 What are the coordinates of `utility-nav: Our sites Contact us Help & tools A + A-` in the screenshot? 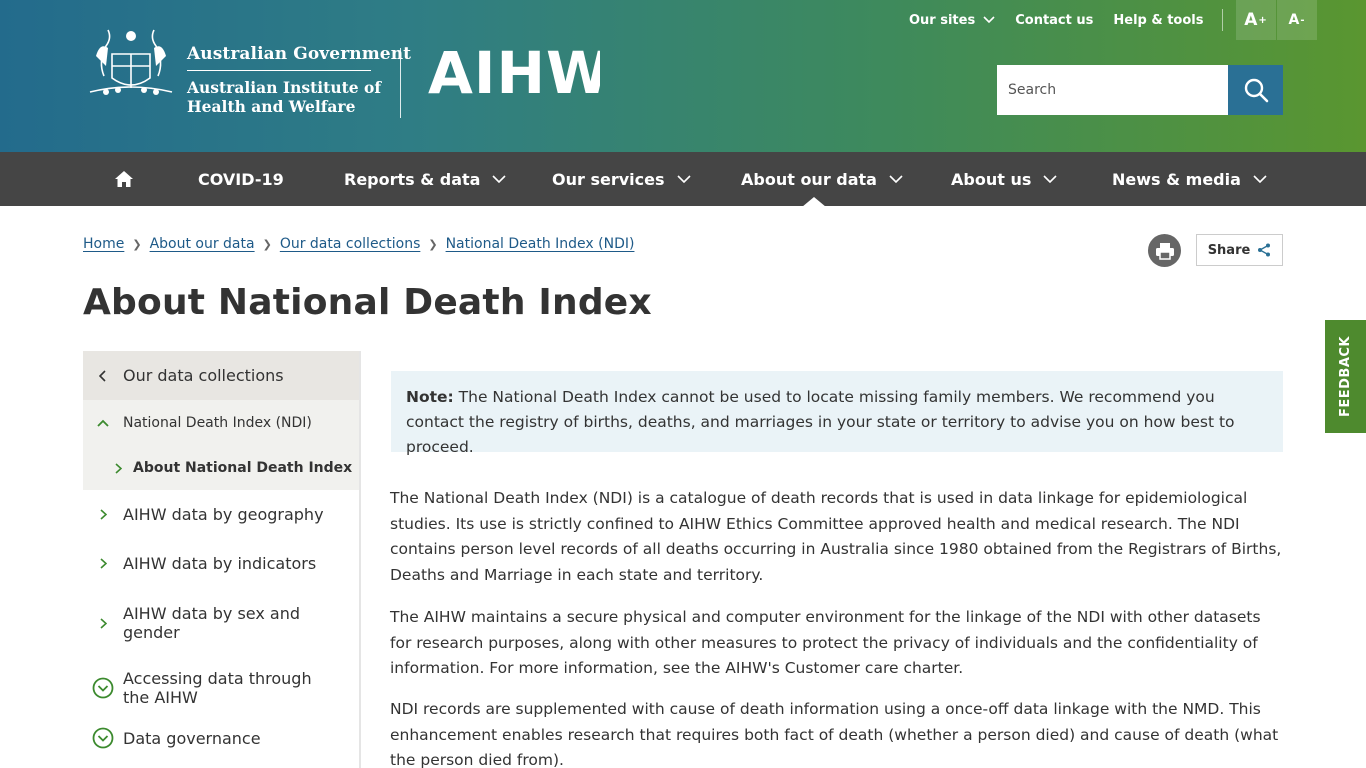 It's located at (1113, 20).